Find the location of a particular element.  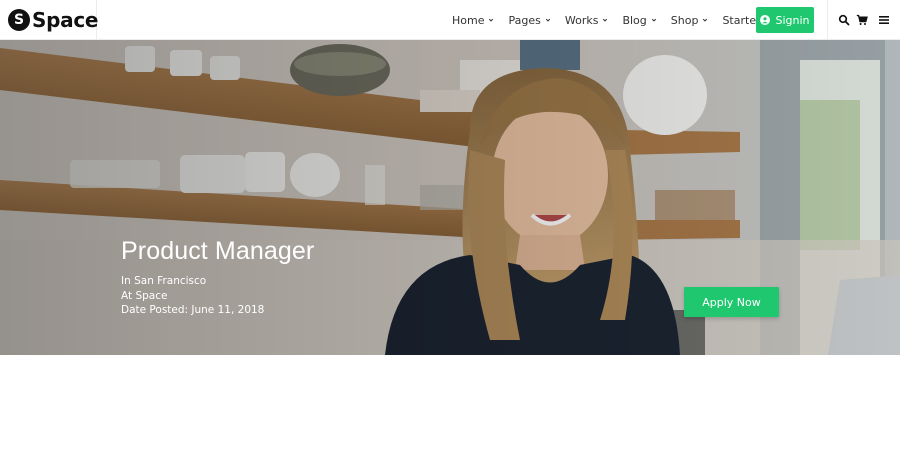

logo-text: Space is located at coordinates (65, 20).